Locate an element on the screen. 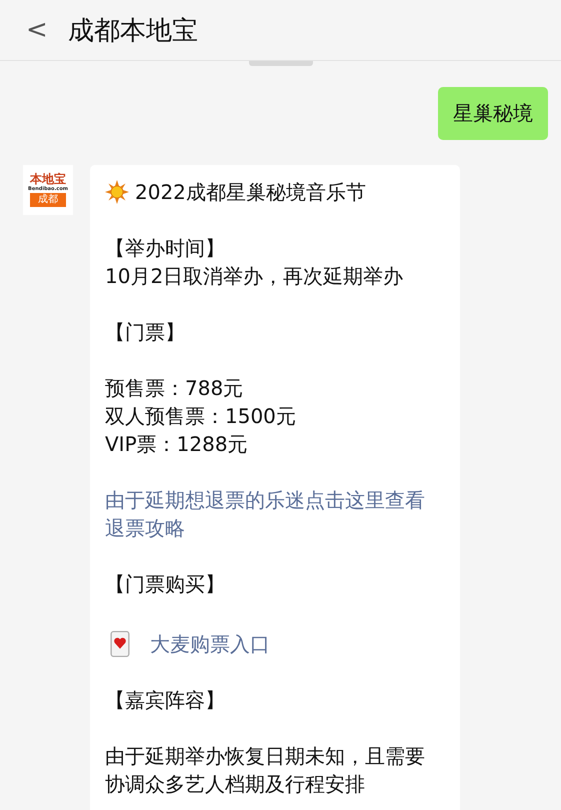  chat-title: 成都本地宝 is located at coordinates (133, 31).